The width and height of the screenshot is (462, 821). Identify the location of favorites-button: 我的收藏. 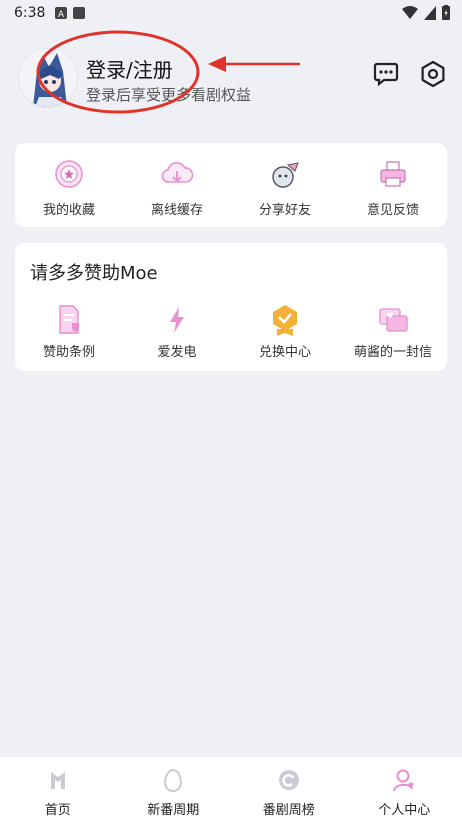
(69, 187).